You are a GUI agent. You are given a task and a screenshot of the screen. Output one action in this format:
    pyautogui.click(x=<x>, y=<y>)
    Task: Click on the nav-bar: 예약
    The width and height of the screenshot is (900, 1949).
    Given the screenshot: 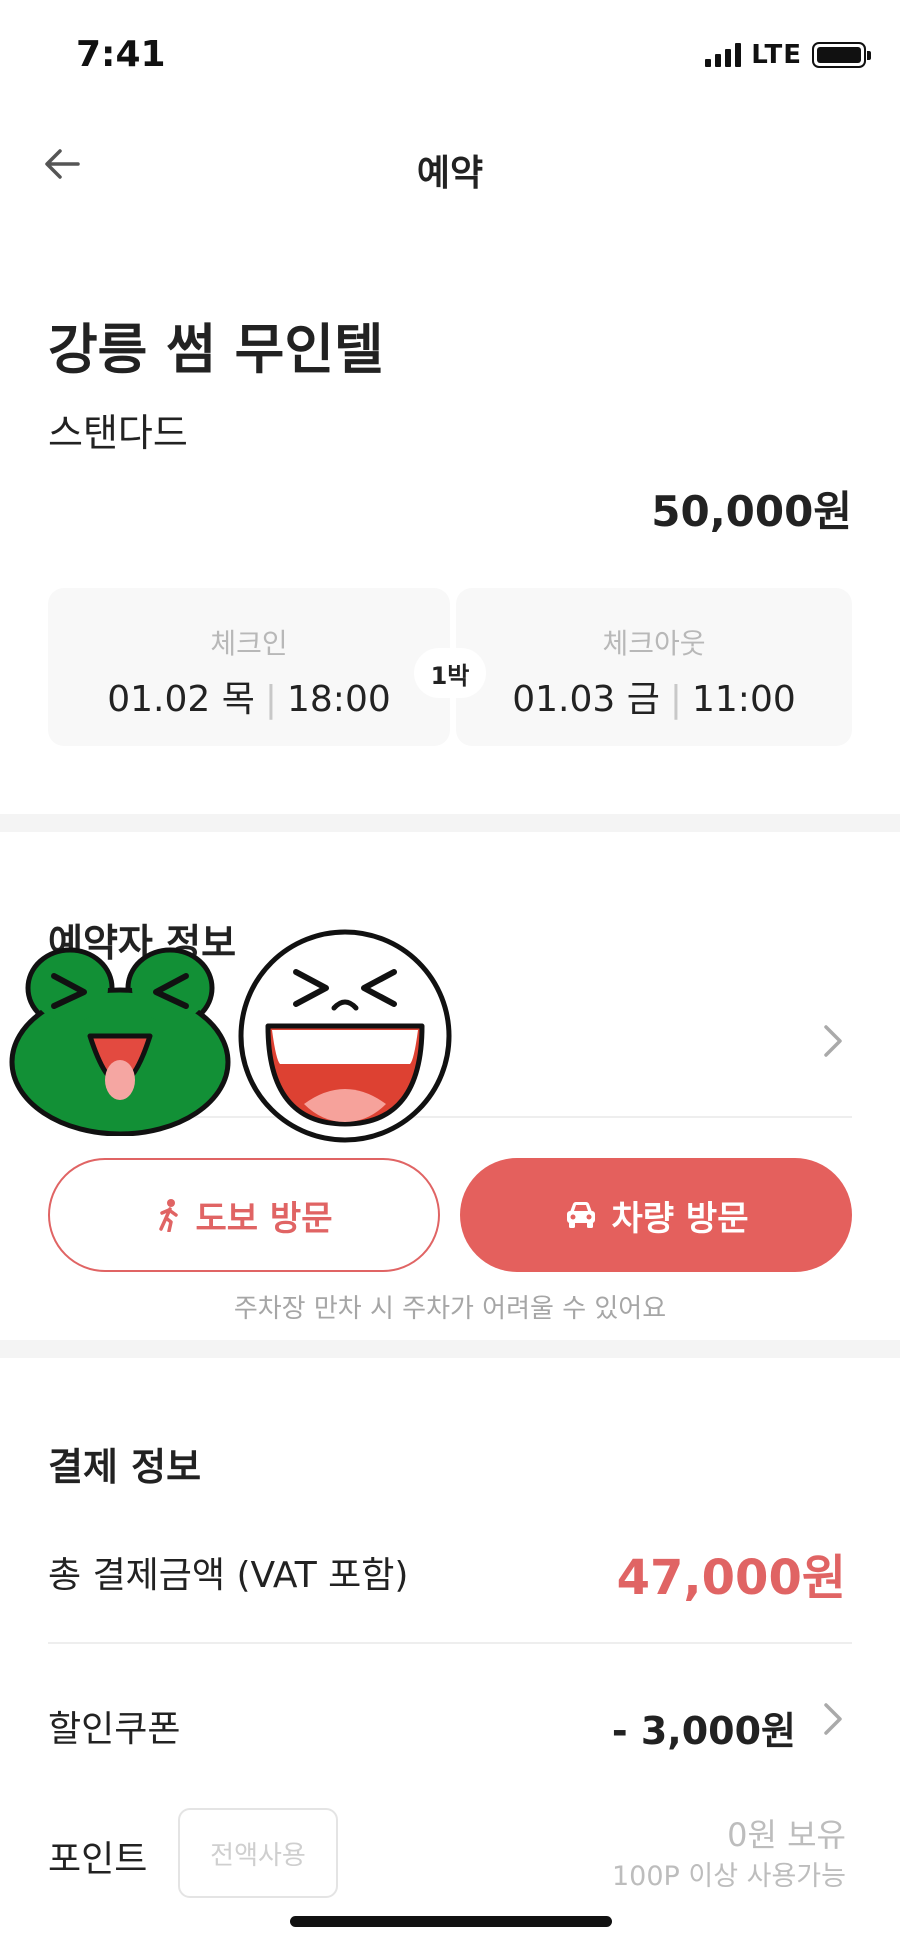 What is the action you would take?
    pyautogui.click(x=450, y=170)
    